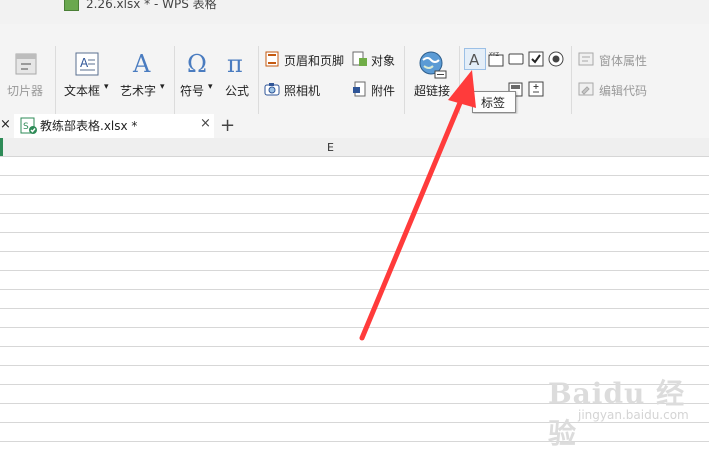 Image resolution: width=709 pixels, height=452 pixels. Describe the element at coordinates (26, 64) in the screenshot. I see `slicer-icon` at that location.